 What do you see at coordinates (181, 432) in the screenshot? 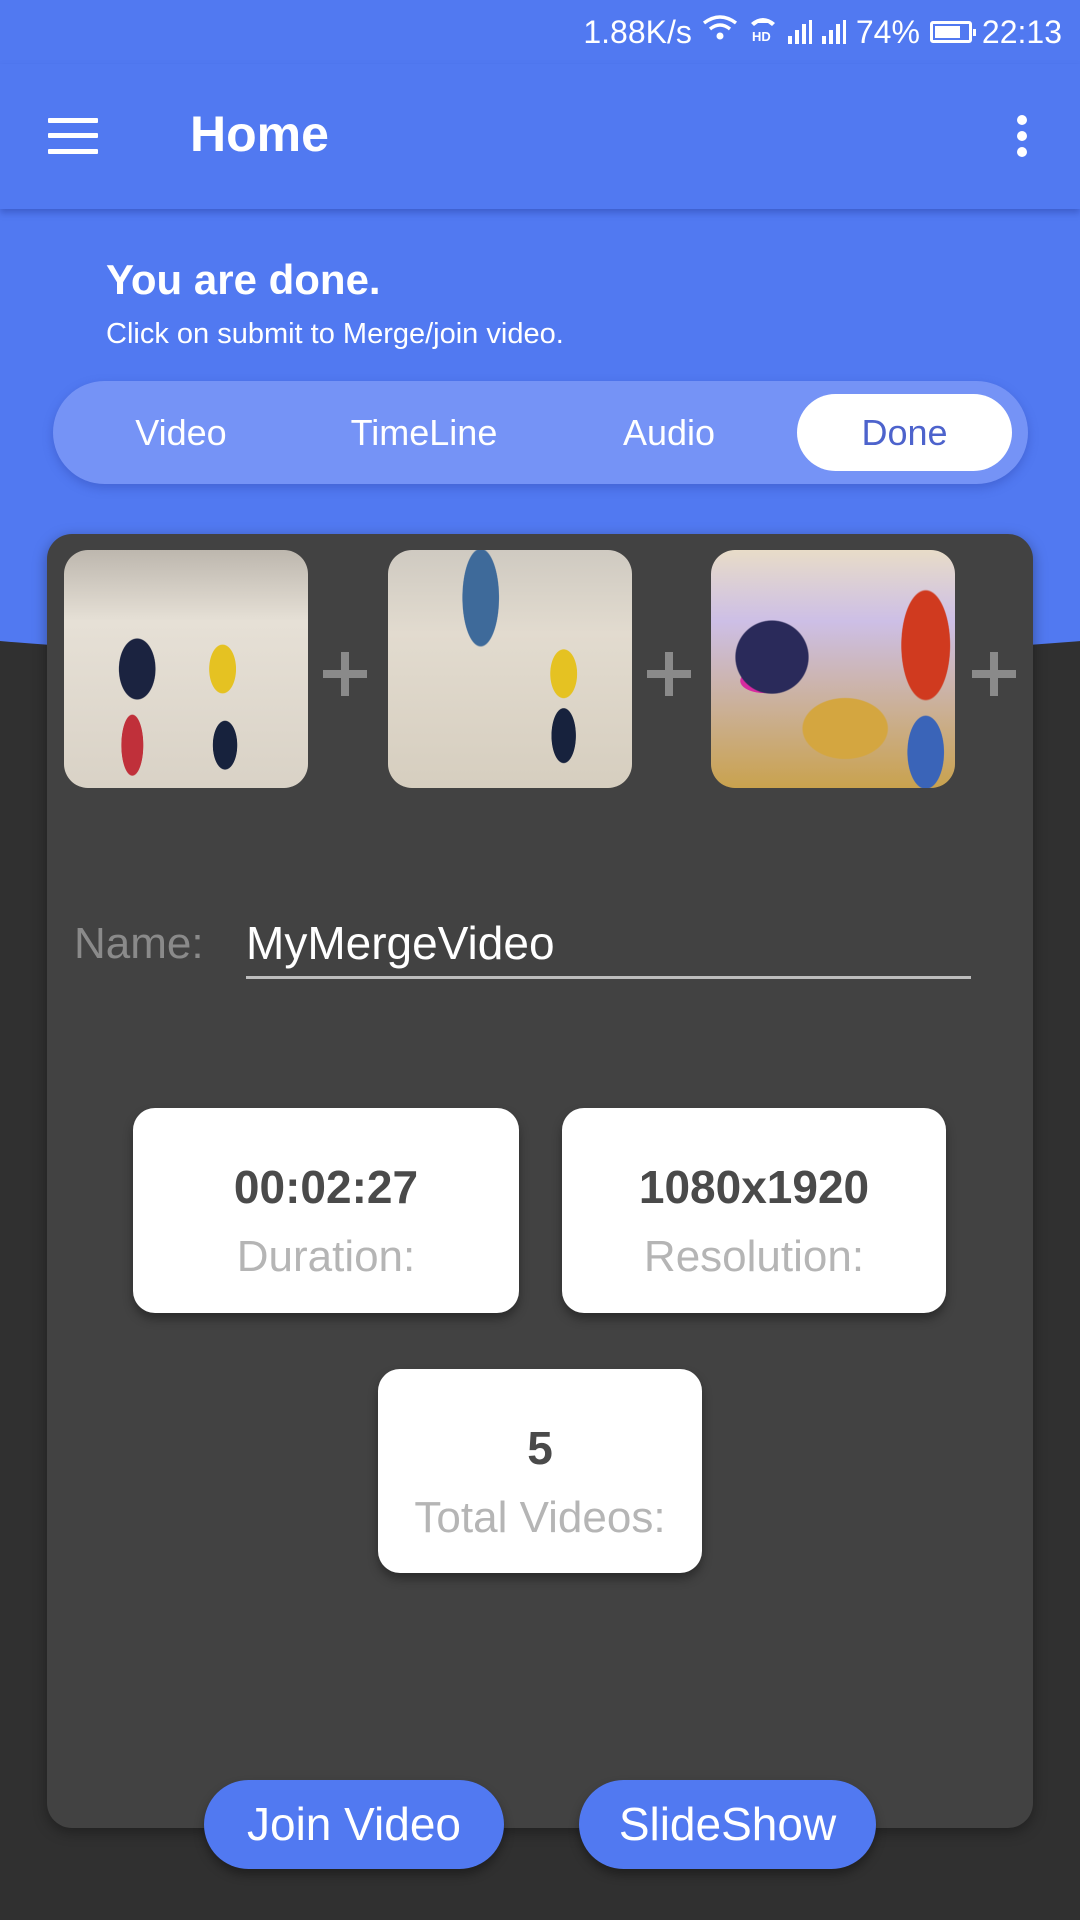
I see `tab-video: Video` at bounding box center [181, 432].